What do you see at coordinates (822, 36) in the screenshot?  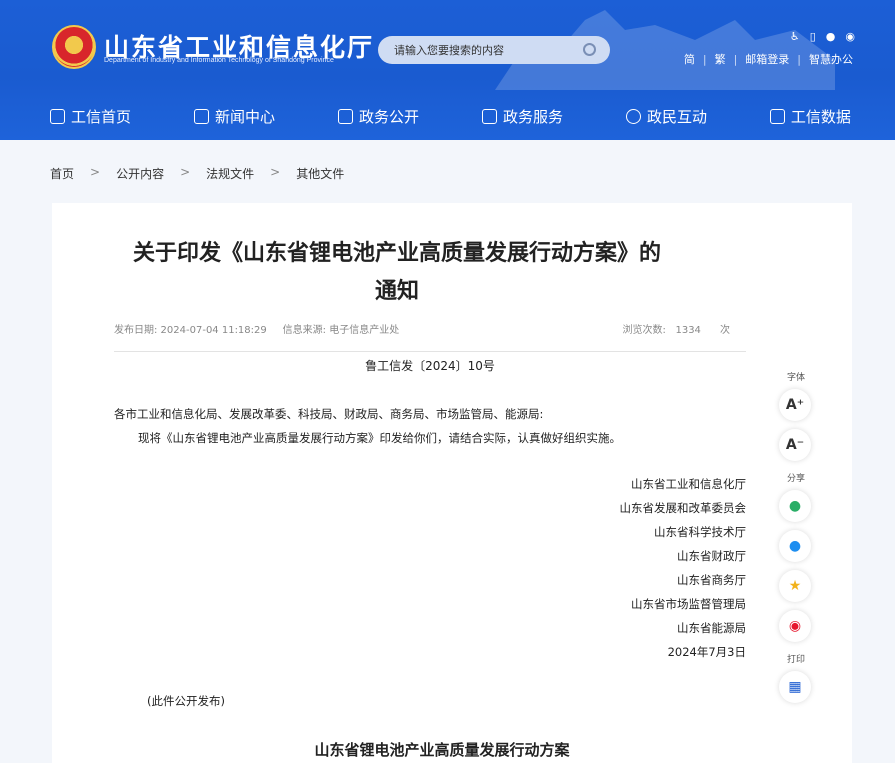 I see `accessibility-tools: ♿ ▯ ● ◉` at bounding box center [822, 36].